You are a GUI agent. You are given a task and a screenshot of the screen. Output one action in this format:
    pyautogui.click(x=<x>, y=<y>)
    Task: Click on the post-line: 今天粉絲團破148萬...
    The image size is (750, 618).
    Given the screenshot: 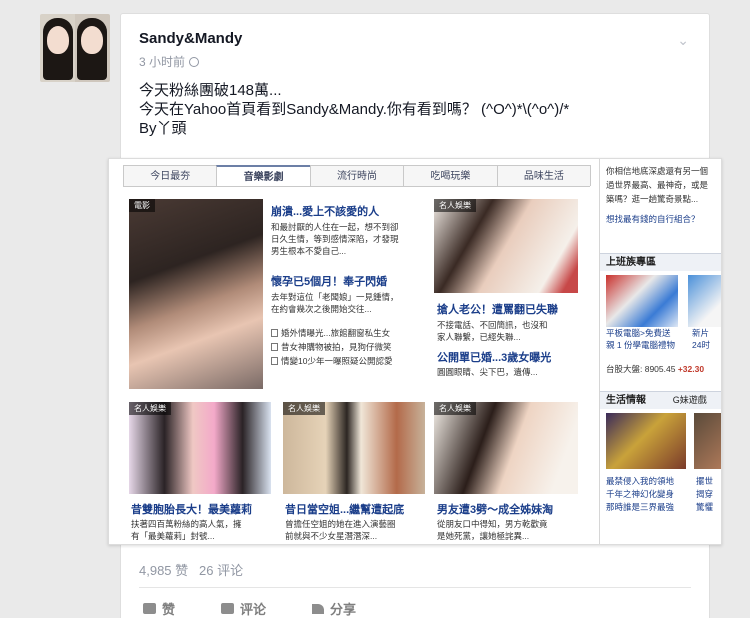 What is the action you would take?
    pyautogui.click(x=210, y=90)
    